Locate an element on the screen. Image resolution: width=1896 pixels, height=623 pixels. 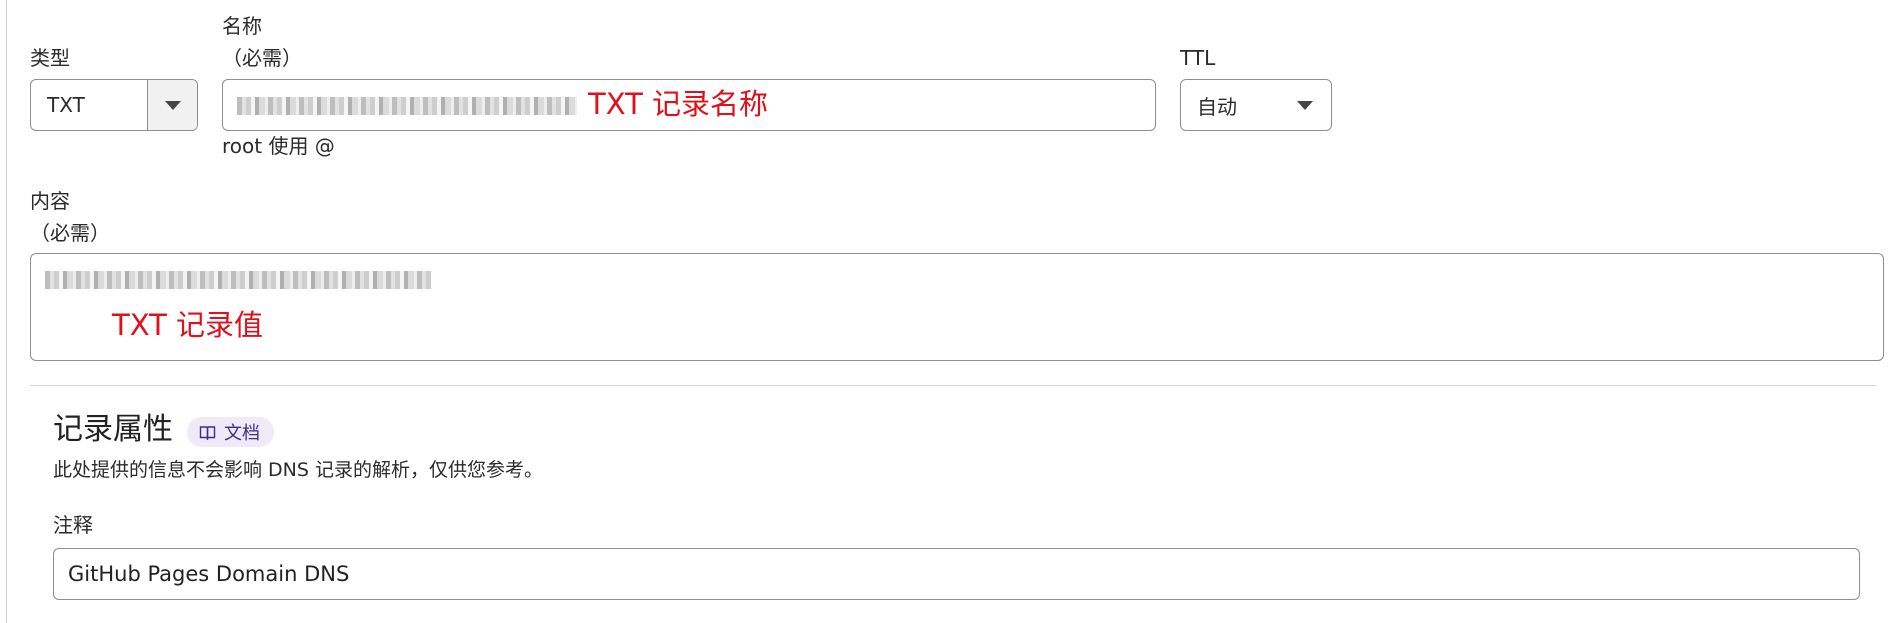
type-select-value: TXT is located at coordinates (66, 105).